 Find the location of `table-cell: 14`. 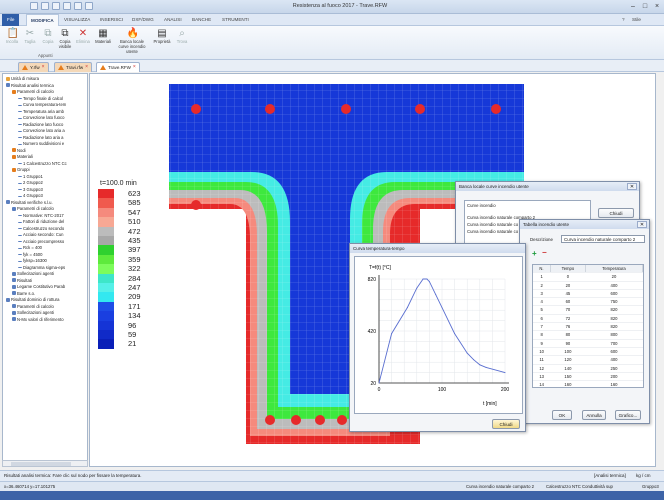

table-cell: 14 is located at coordinates (542, 383).